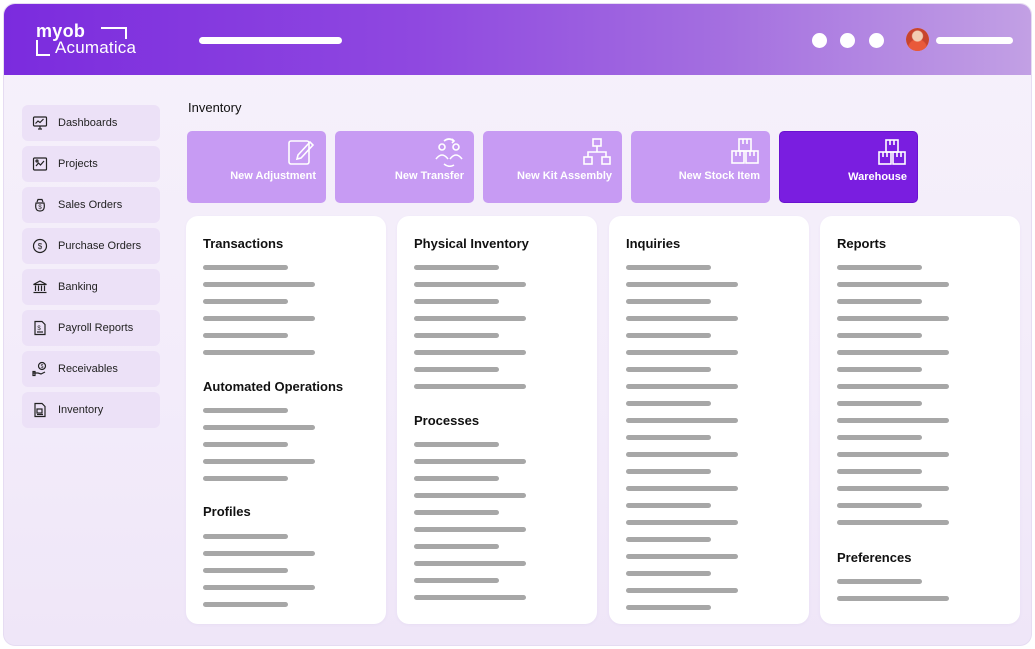 The image size is (1035, 649). Describe the element at coordinates (700, 167) in the screenshot. I see `tile-new-stock-item: New Stock Item` at that location.